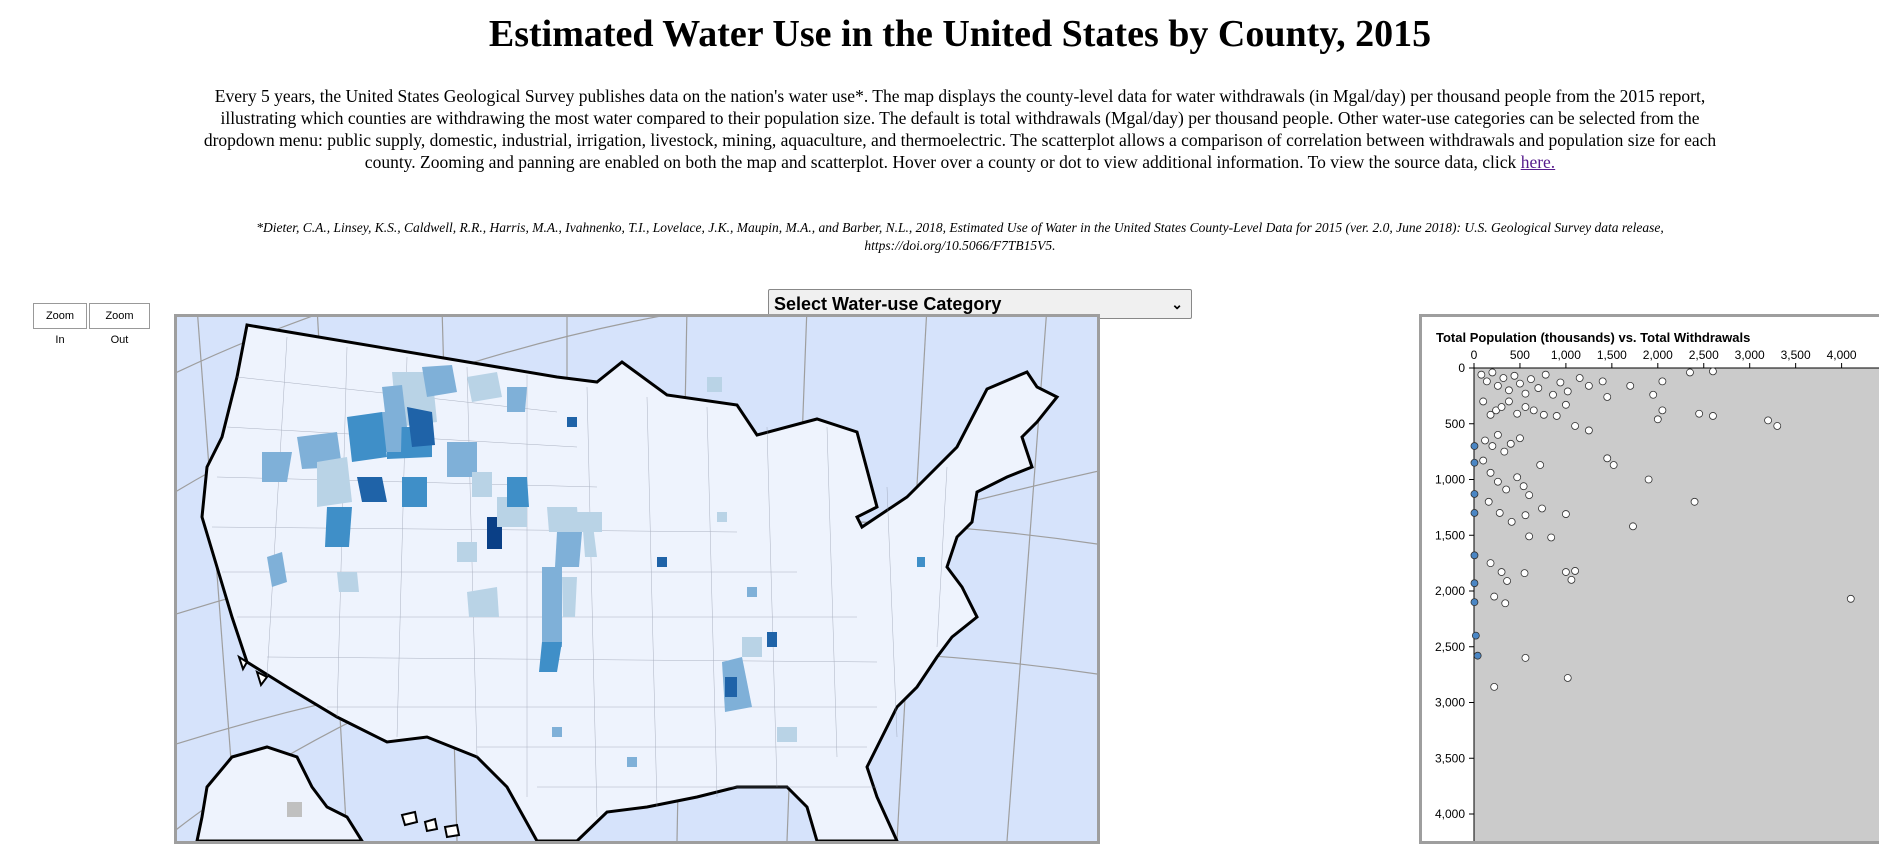  Describe the element at coordinates (1538, 162) in the screenshot. I see `source-data-link: here.` at that location.